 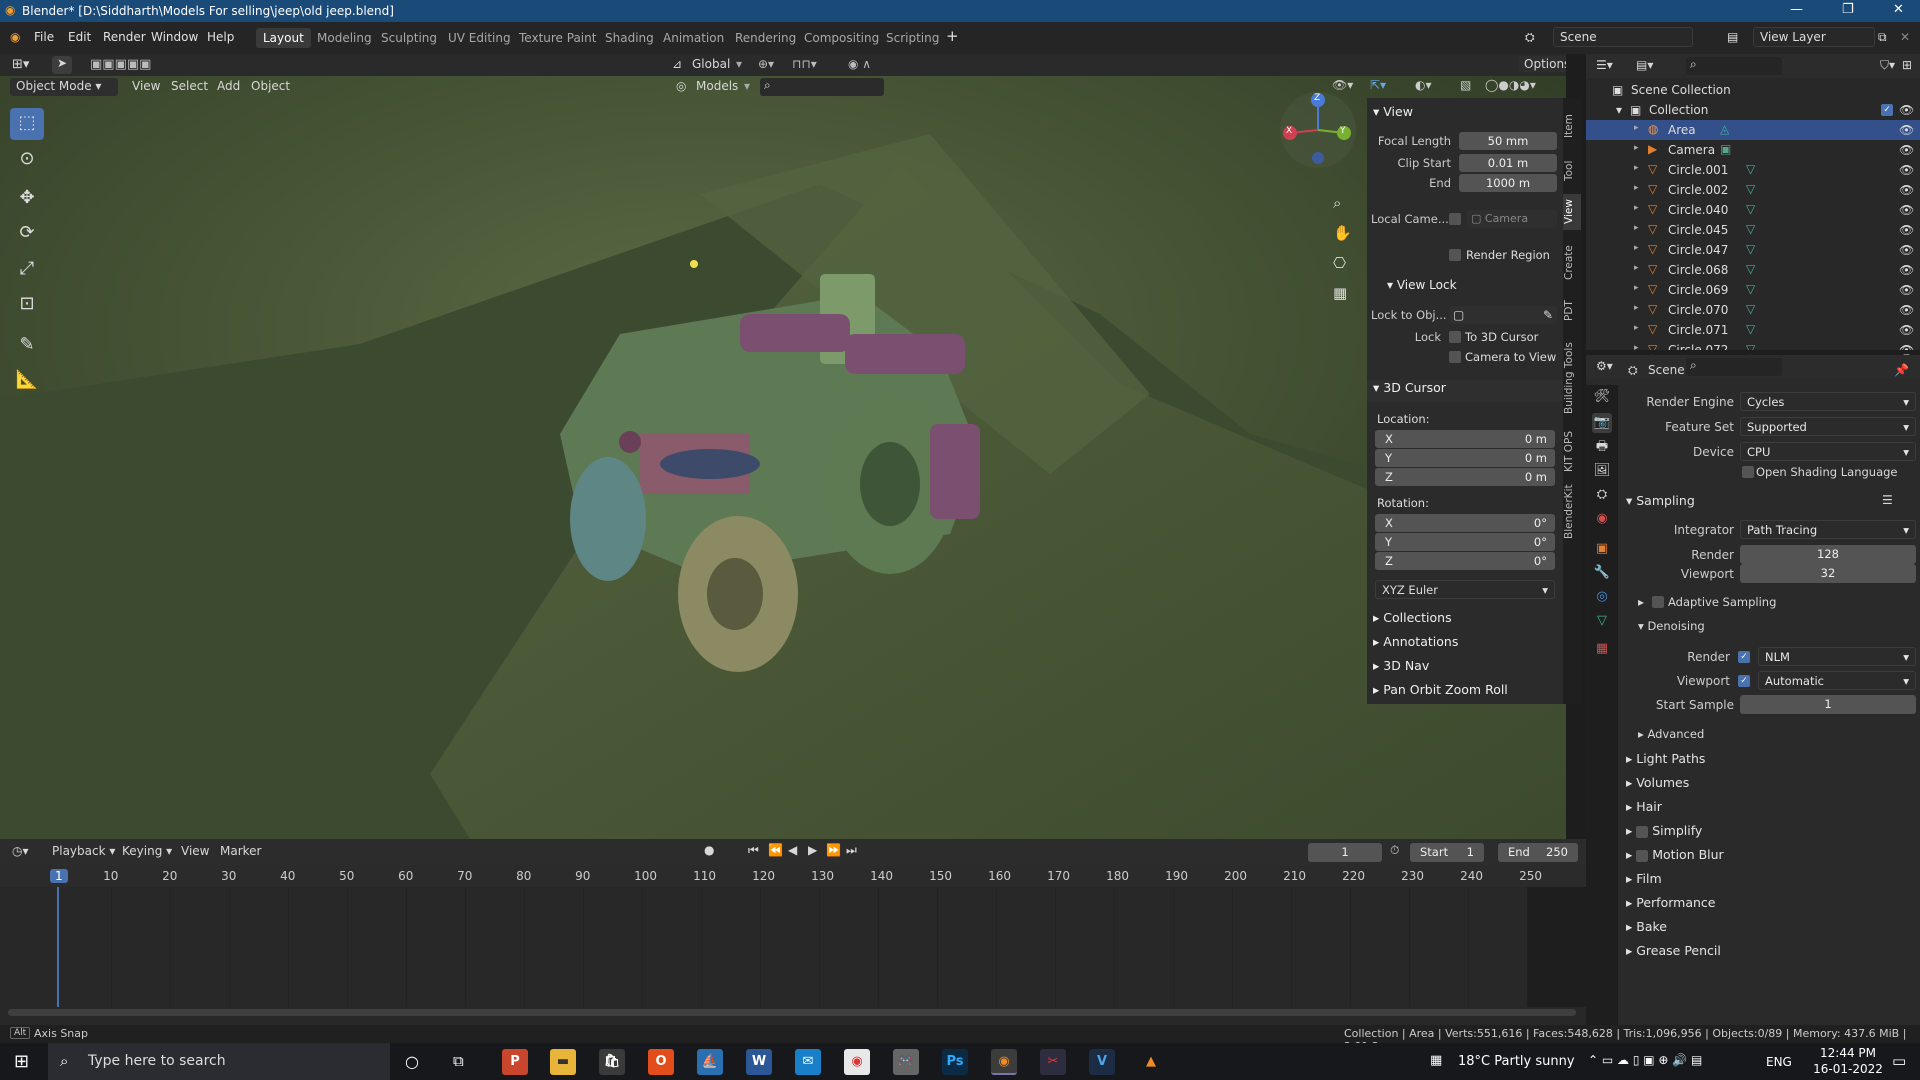 What do you see at coordinates (44, 37) in the screenshot?
I see `menu-file: File` at bounding box center [44, 37].